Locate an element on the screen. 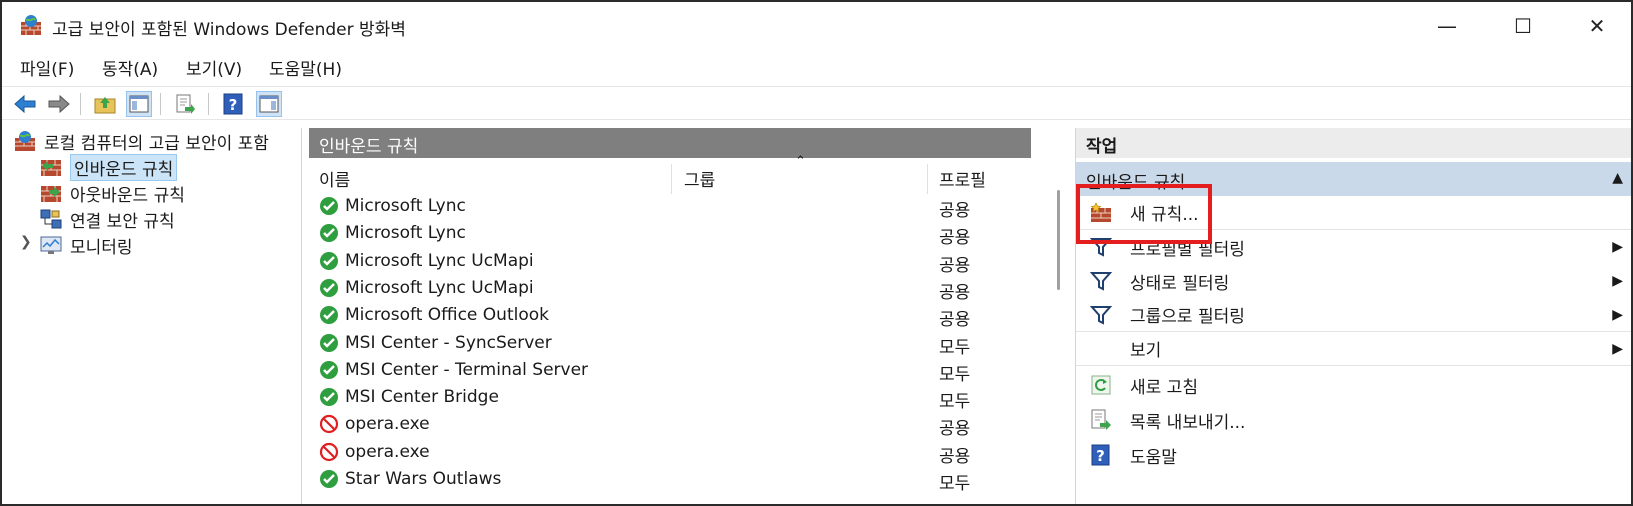 Image resolution: width=1633 pixels, height=506 pixels. column-header-name: 이름 is located at coordinates (334, 183).